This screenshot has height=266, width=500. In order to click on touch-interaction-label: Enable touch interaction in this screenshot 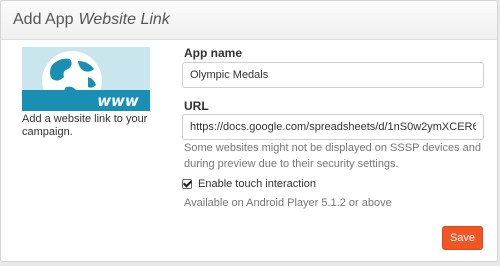, I will do `click(257, 184)`.